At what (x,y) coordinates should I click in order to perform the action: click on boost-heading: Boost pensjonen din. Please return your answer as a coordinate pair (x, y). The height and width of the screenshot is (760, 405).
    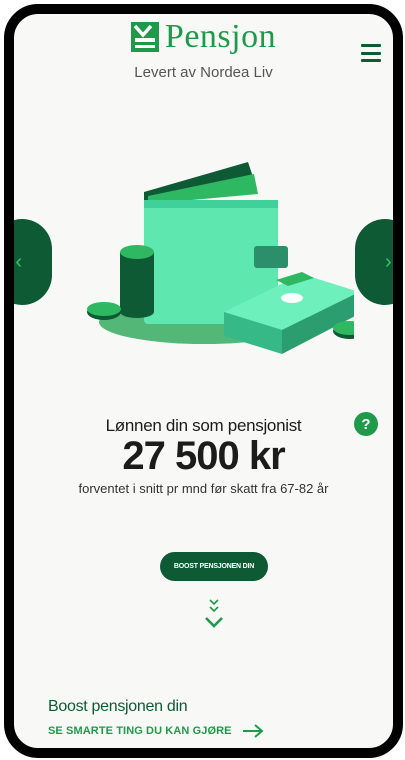
    Looking at the image, I should click on (118, 706).